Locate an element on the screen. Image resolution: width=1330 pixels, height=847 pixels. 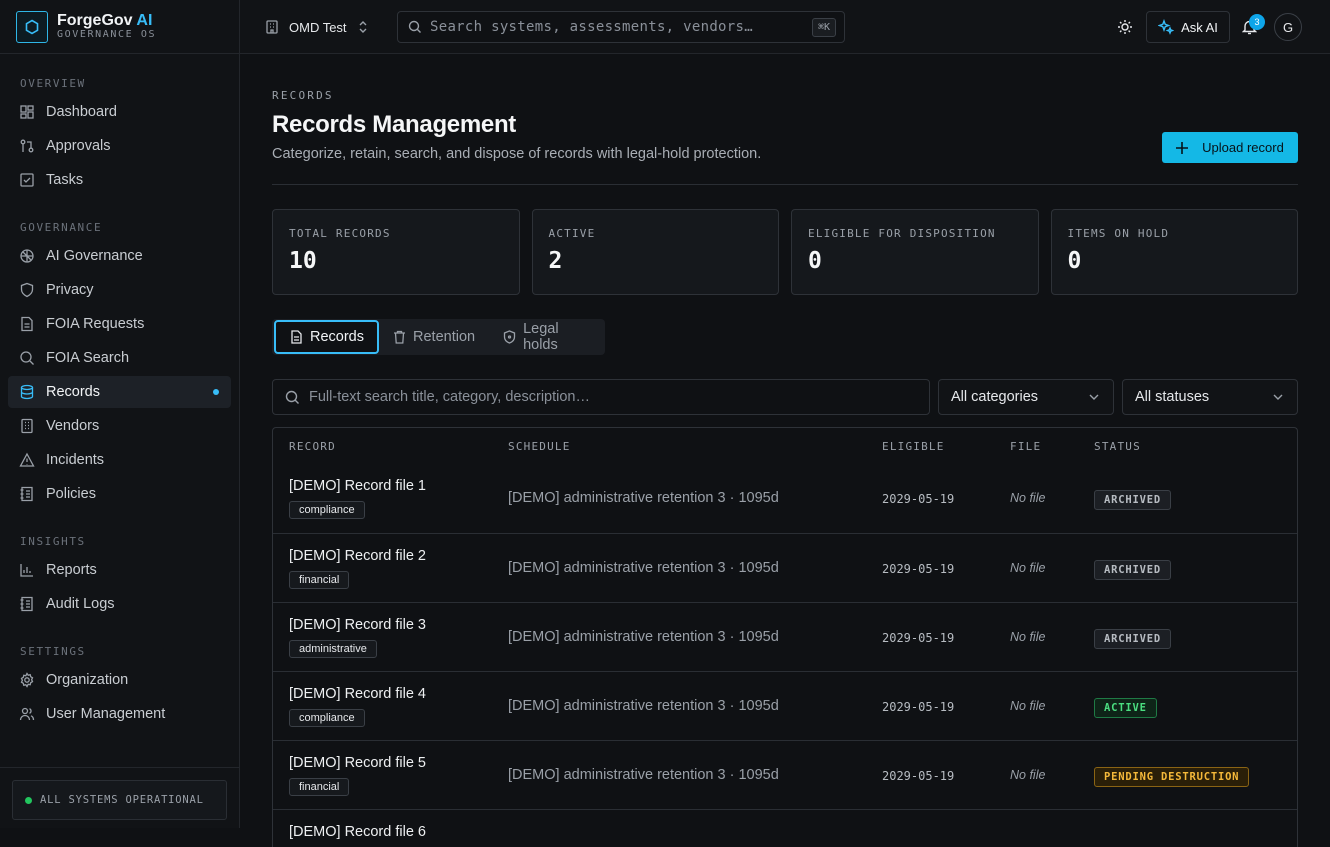
nav-section-insights: INSIGHTS Reports Audit Logs is located at coordinates (119, 574).